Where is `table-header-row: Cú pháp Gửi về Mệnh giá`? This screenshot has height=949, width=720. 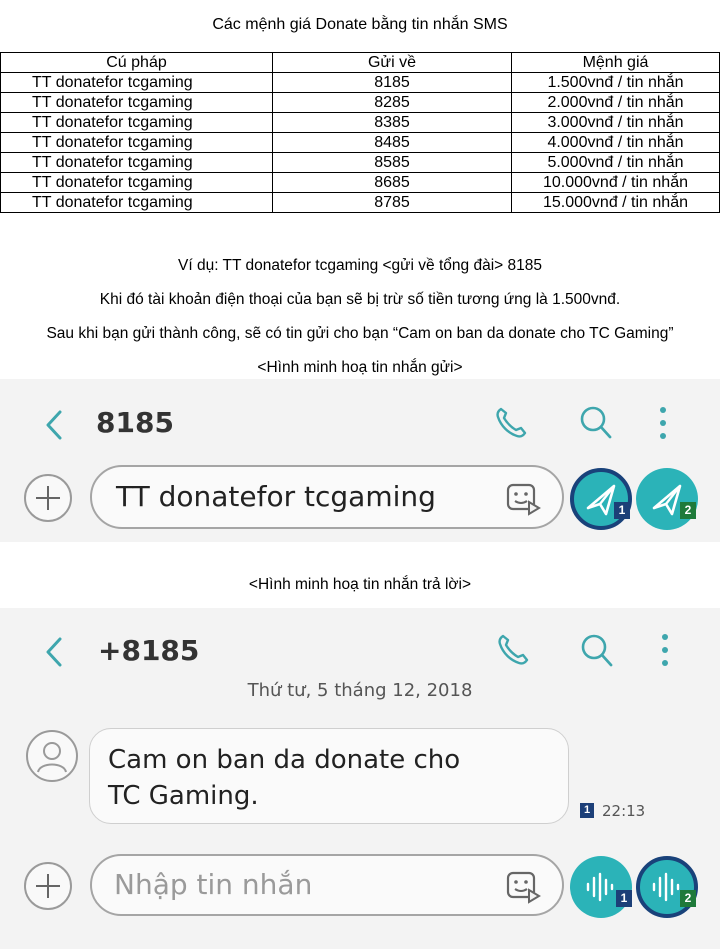 table-header-row: Cú pháp Gửi về Mệnh giá is located at coordinates (360, 62).